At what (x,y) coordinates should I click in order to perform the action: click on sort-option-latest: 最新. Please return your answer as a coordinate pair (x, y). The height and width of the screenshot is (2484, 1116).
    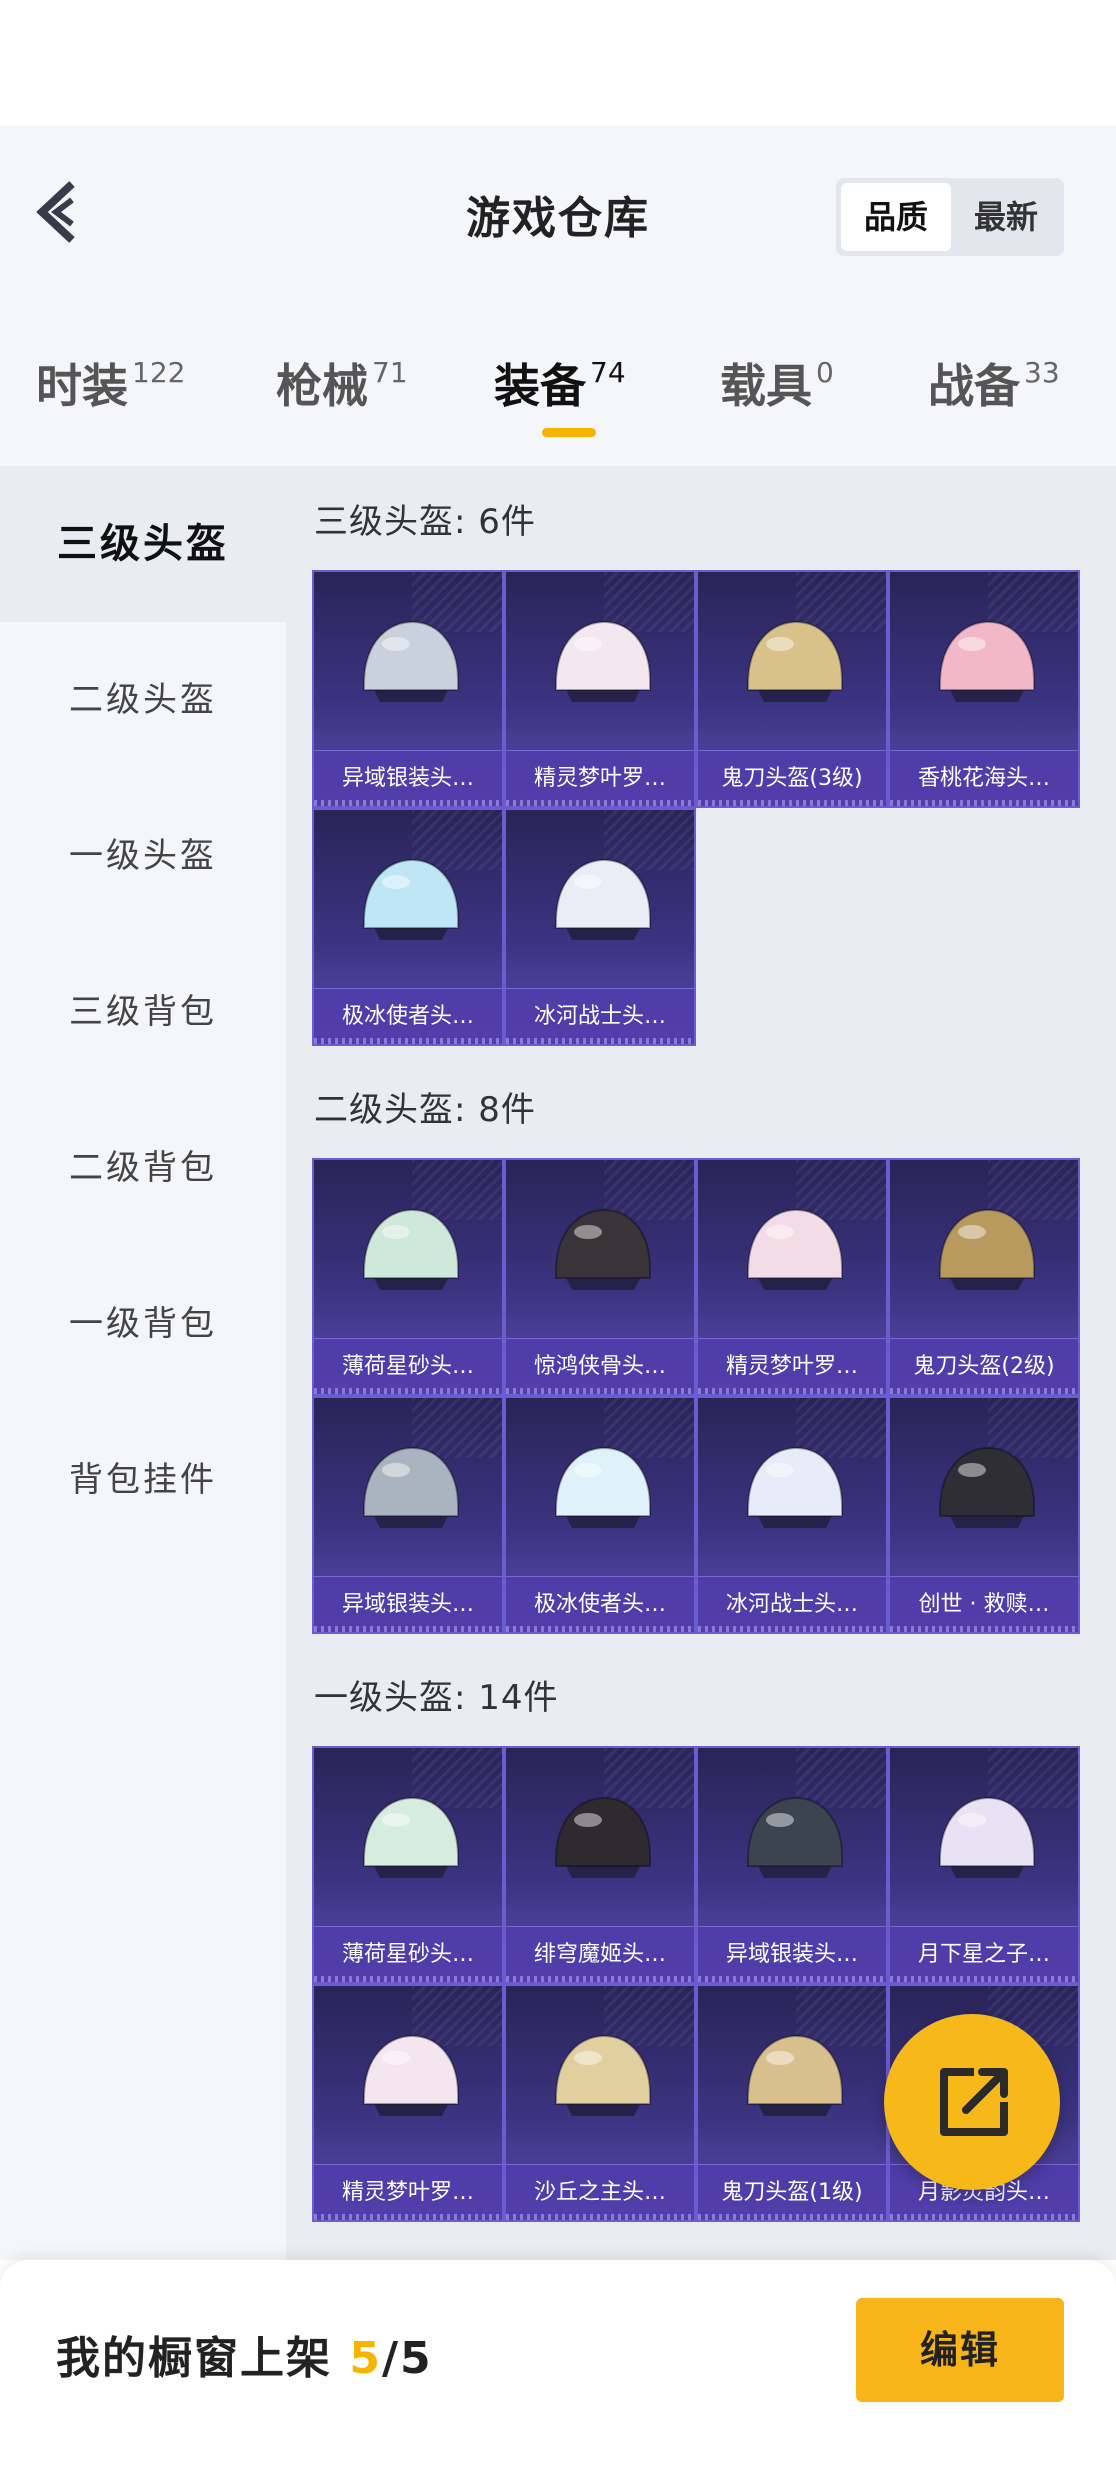
    Looking at the image, I should click on (1006, 217).